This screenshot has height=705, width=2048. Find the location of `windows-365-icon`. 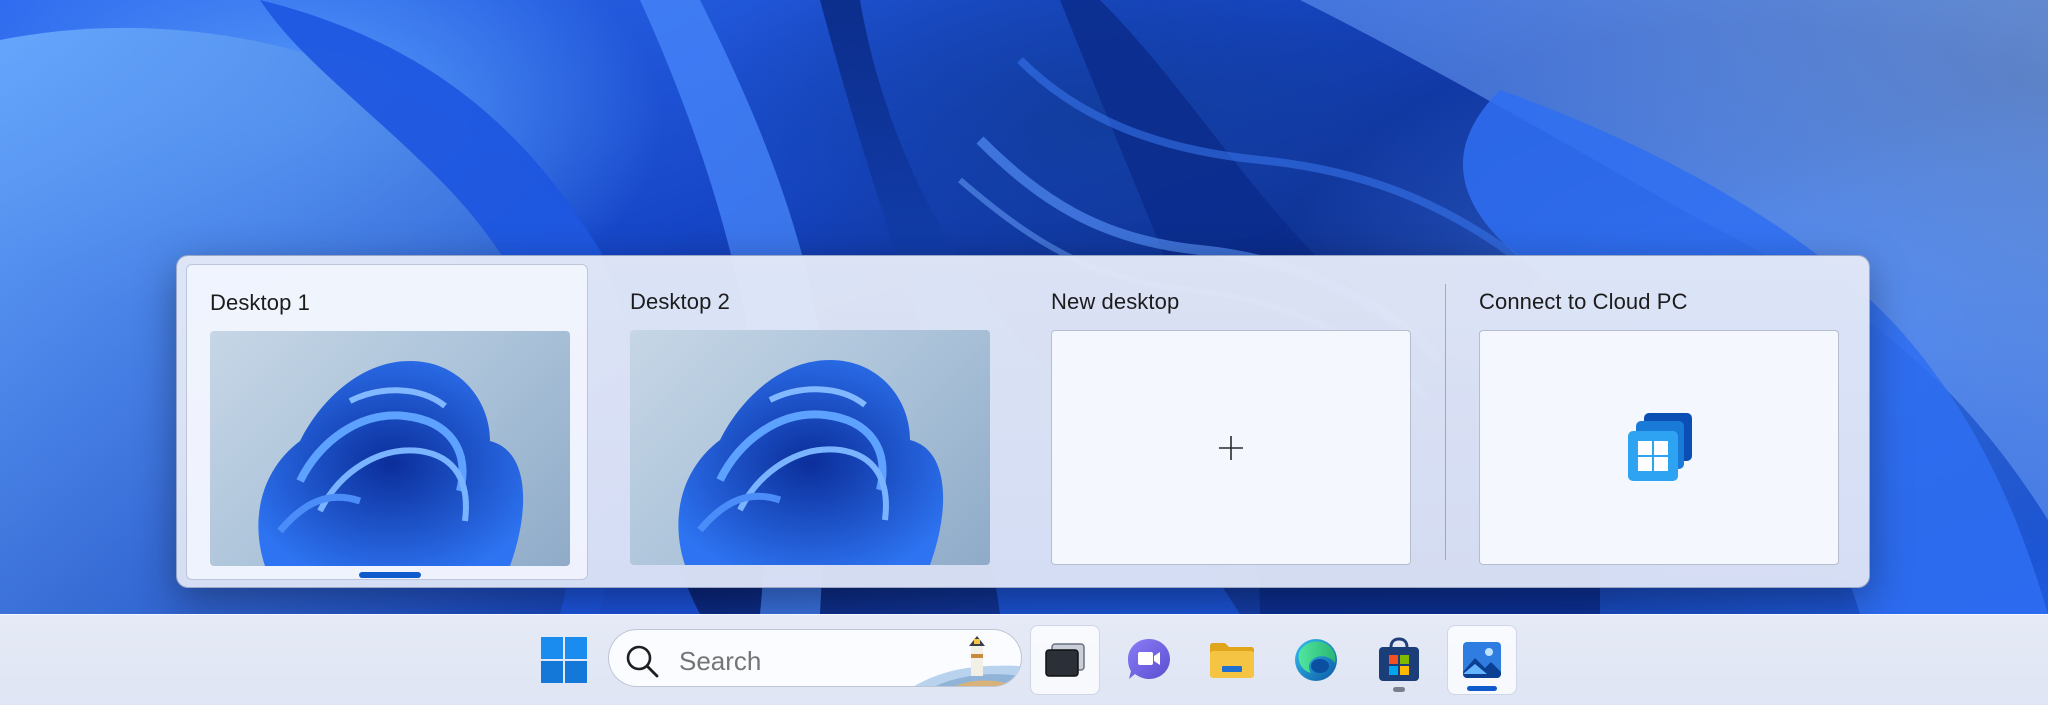

windows-365-icon is located at coordinates (1660, 446).